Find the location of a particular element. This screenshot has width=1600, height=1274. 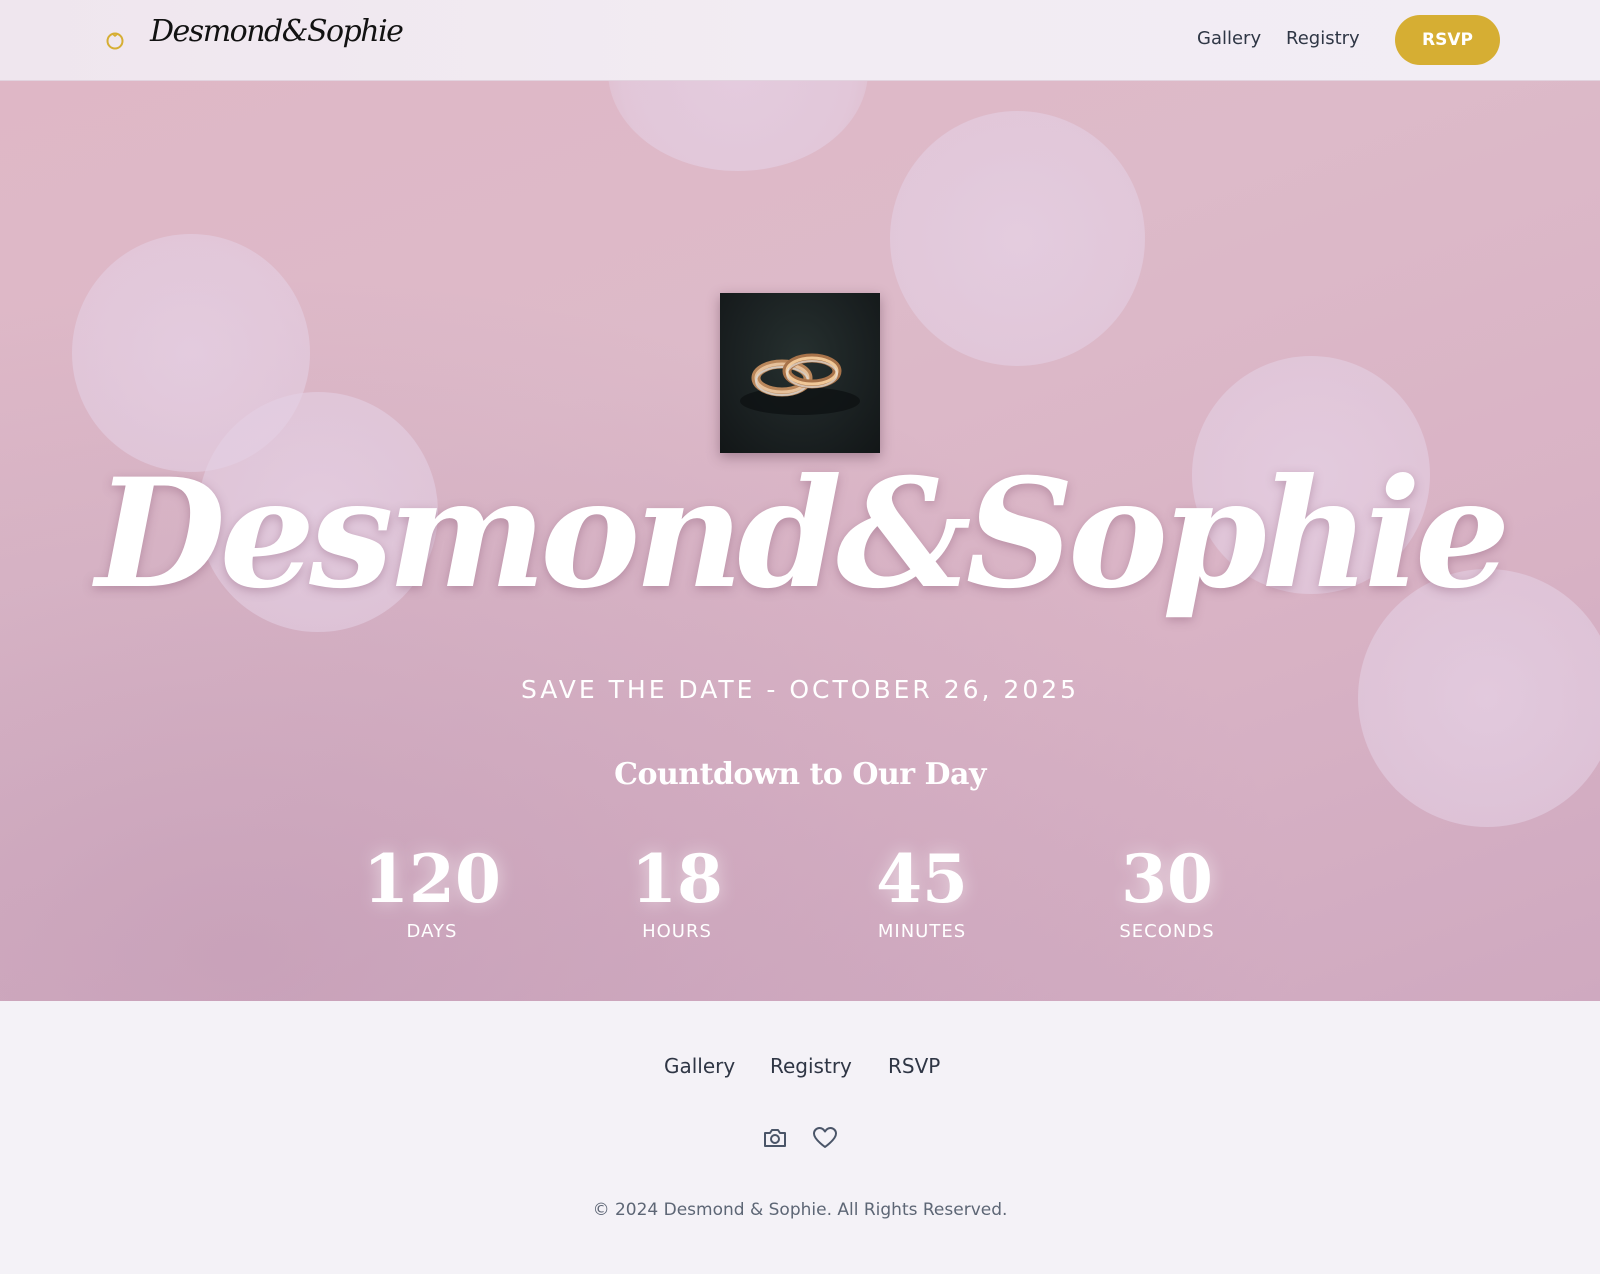

countdown-days: 120 DAYS is located at coordinates (432, 890).